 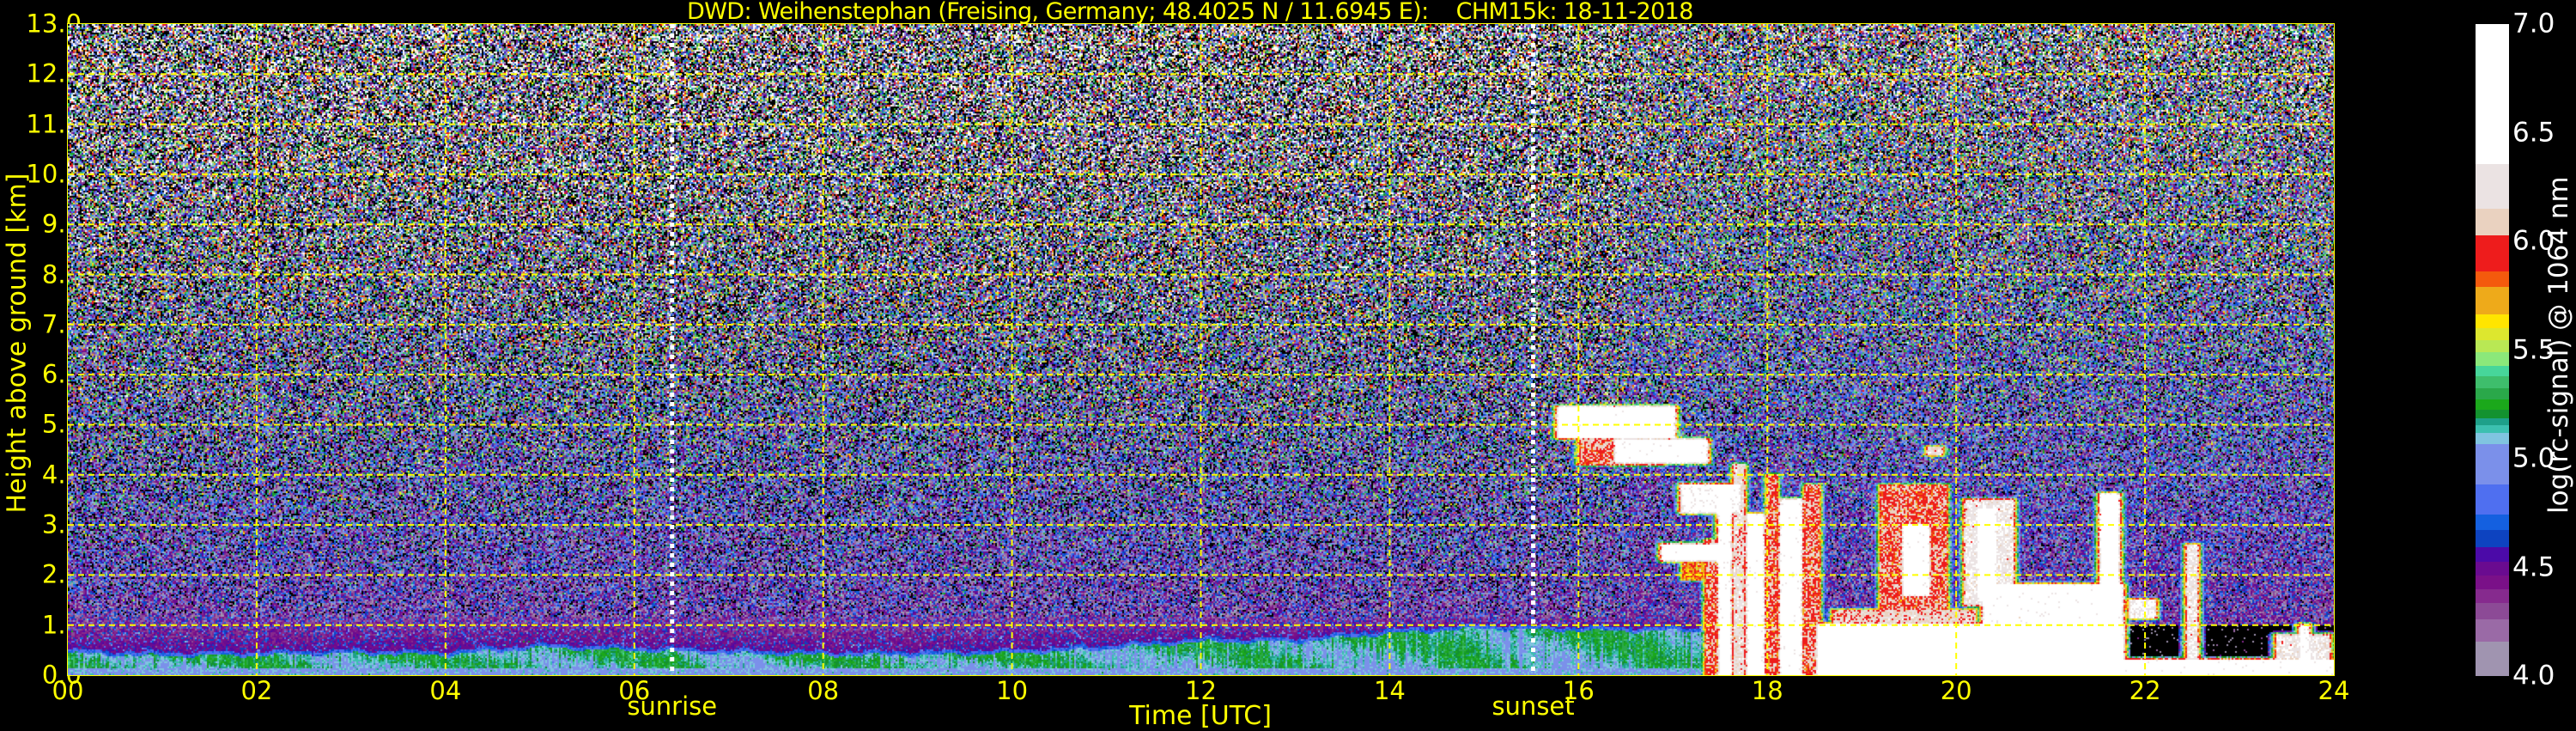 What do you see at coordinates (1533, 706) in the screenshot?
I see `sunset-label: sunset` at bounding box center [1533, 706].